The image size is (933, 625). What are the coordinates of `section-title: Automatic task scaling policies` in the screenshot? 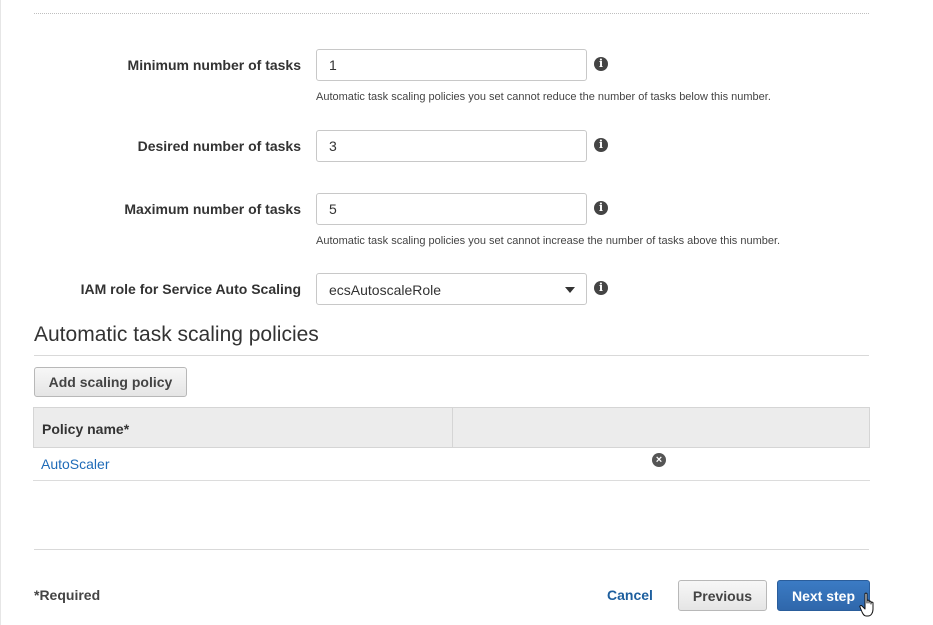 It's located at (176, 334).